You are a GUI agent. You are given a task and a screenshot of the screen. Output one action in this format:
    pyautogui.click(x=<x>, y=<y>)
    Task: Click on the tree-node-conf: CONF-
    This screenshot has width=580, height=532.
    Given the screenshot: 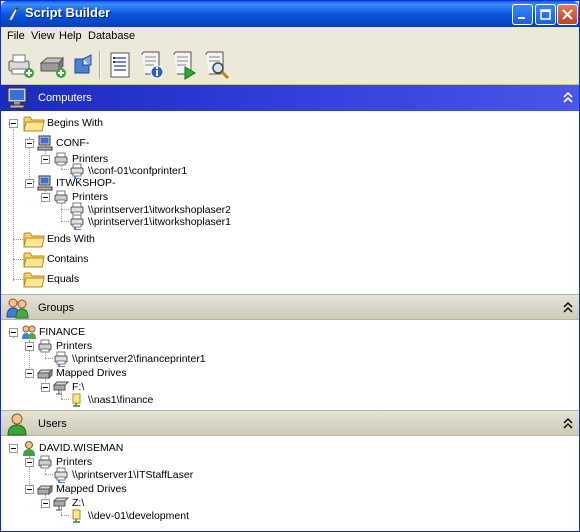 What is the action you would take?
    pyautogui.click(x=151, y=143)
    